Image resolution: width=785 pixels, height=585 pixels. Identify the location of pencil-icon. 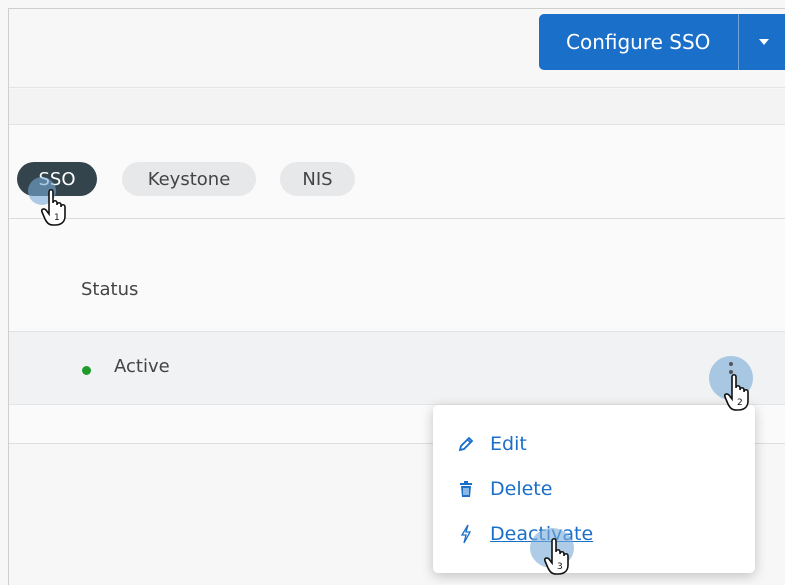
(466, 444).